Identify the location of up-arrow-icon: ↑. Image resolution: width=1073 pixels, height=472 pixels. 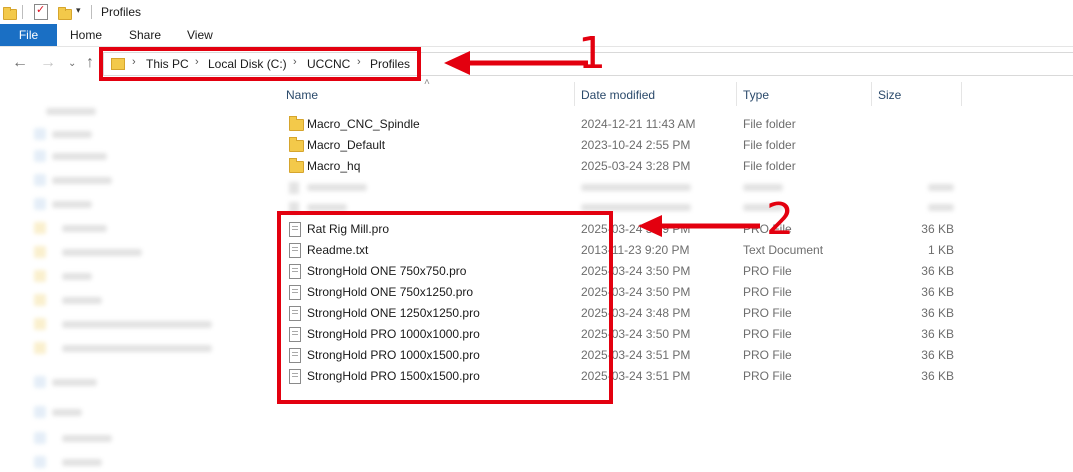
(90, 63).